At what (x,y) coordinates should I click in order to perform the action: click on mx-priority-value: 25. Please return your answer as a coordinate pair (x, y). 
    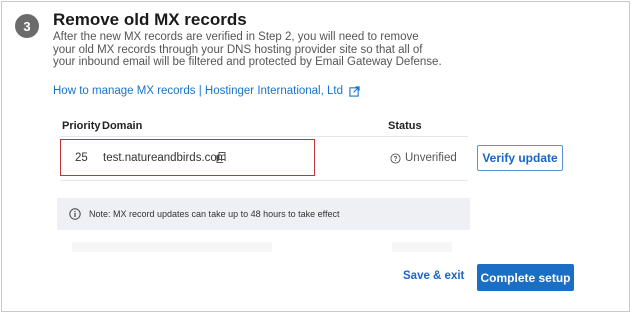
    Looking at the image, I should click on (81, 158).